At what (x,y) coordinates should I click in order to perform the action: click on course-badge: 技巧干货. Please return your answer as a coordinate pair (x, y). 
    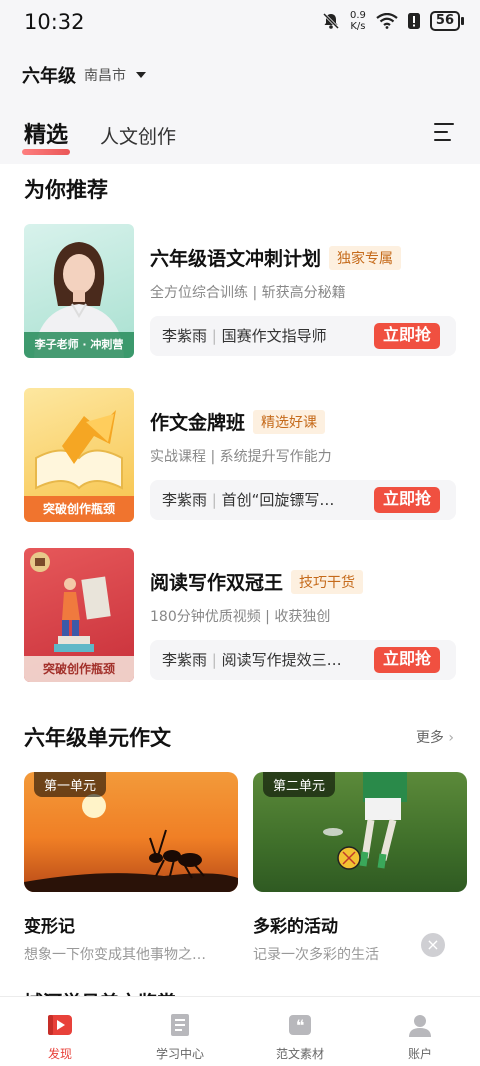
    Looking at the image, I should click on (327, 582).